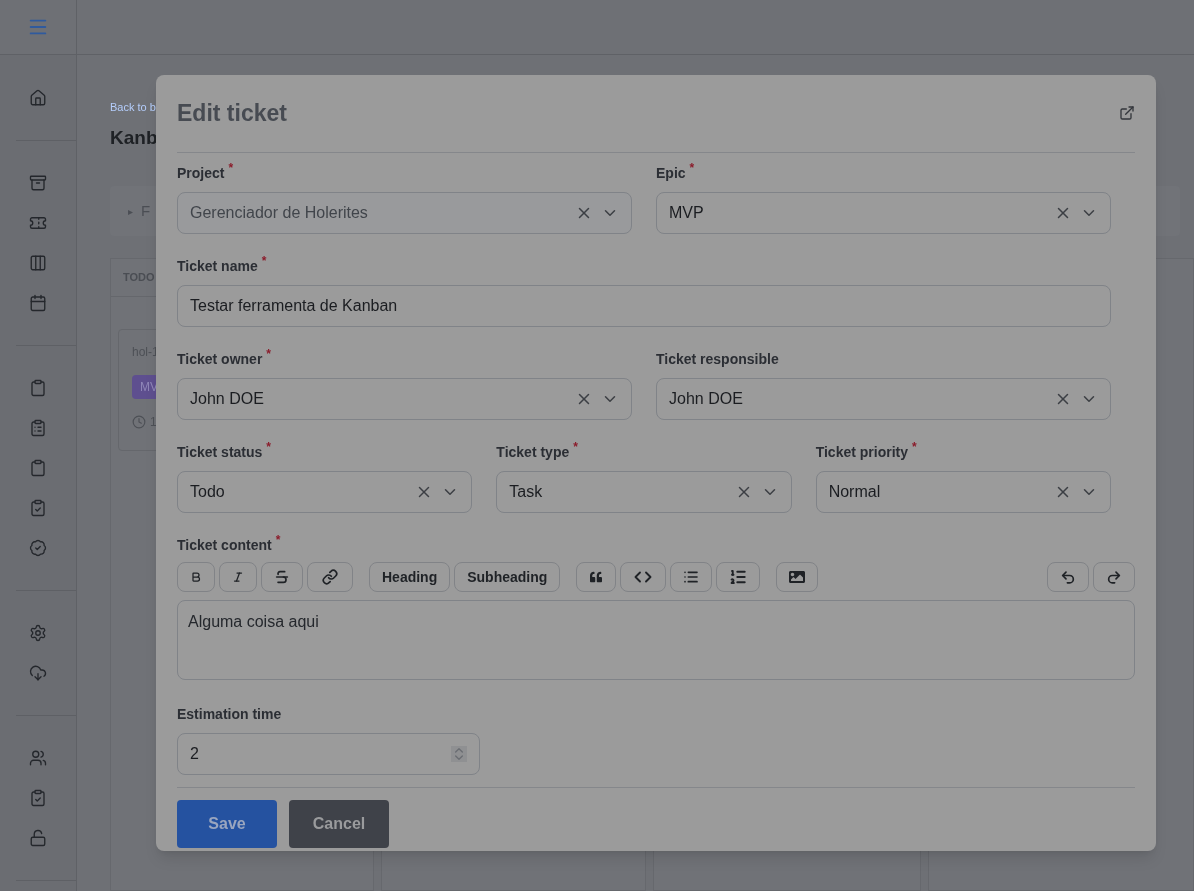  Describe the element at coordinates (134, 137) in the screenshot. I see `page-title: Kanb` at that location.